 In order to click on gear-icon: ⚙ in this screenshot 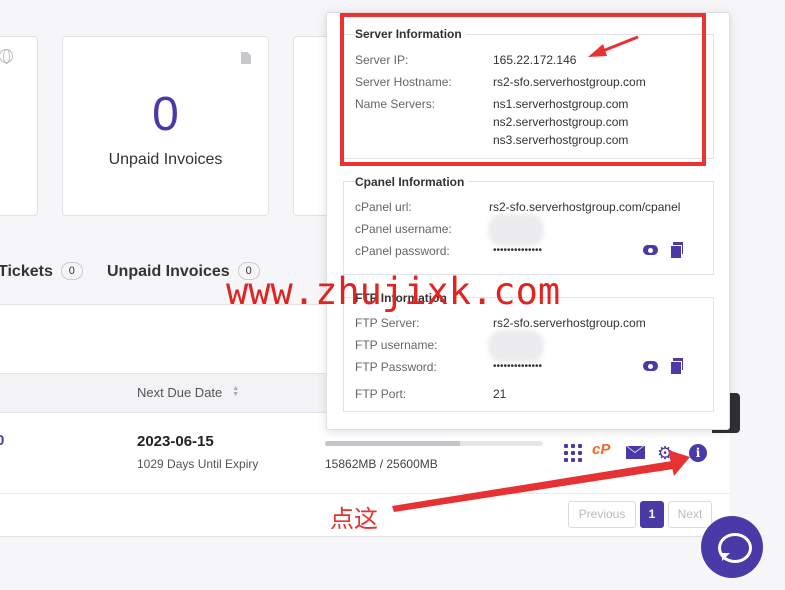, I will do `click(665, 453)`.